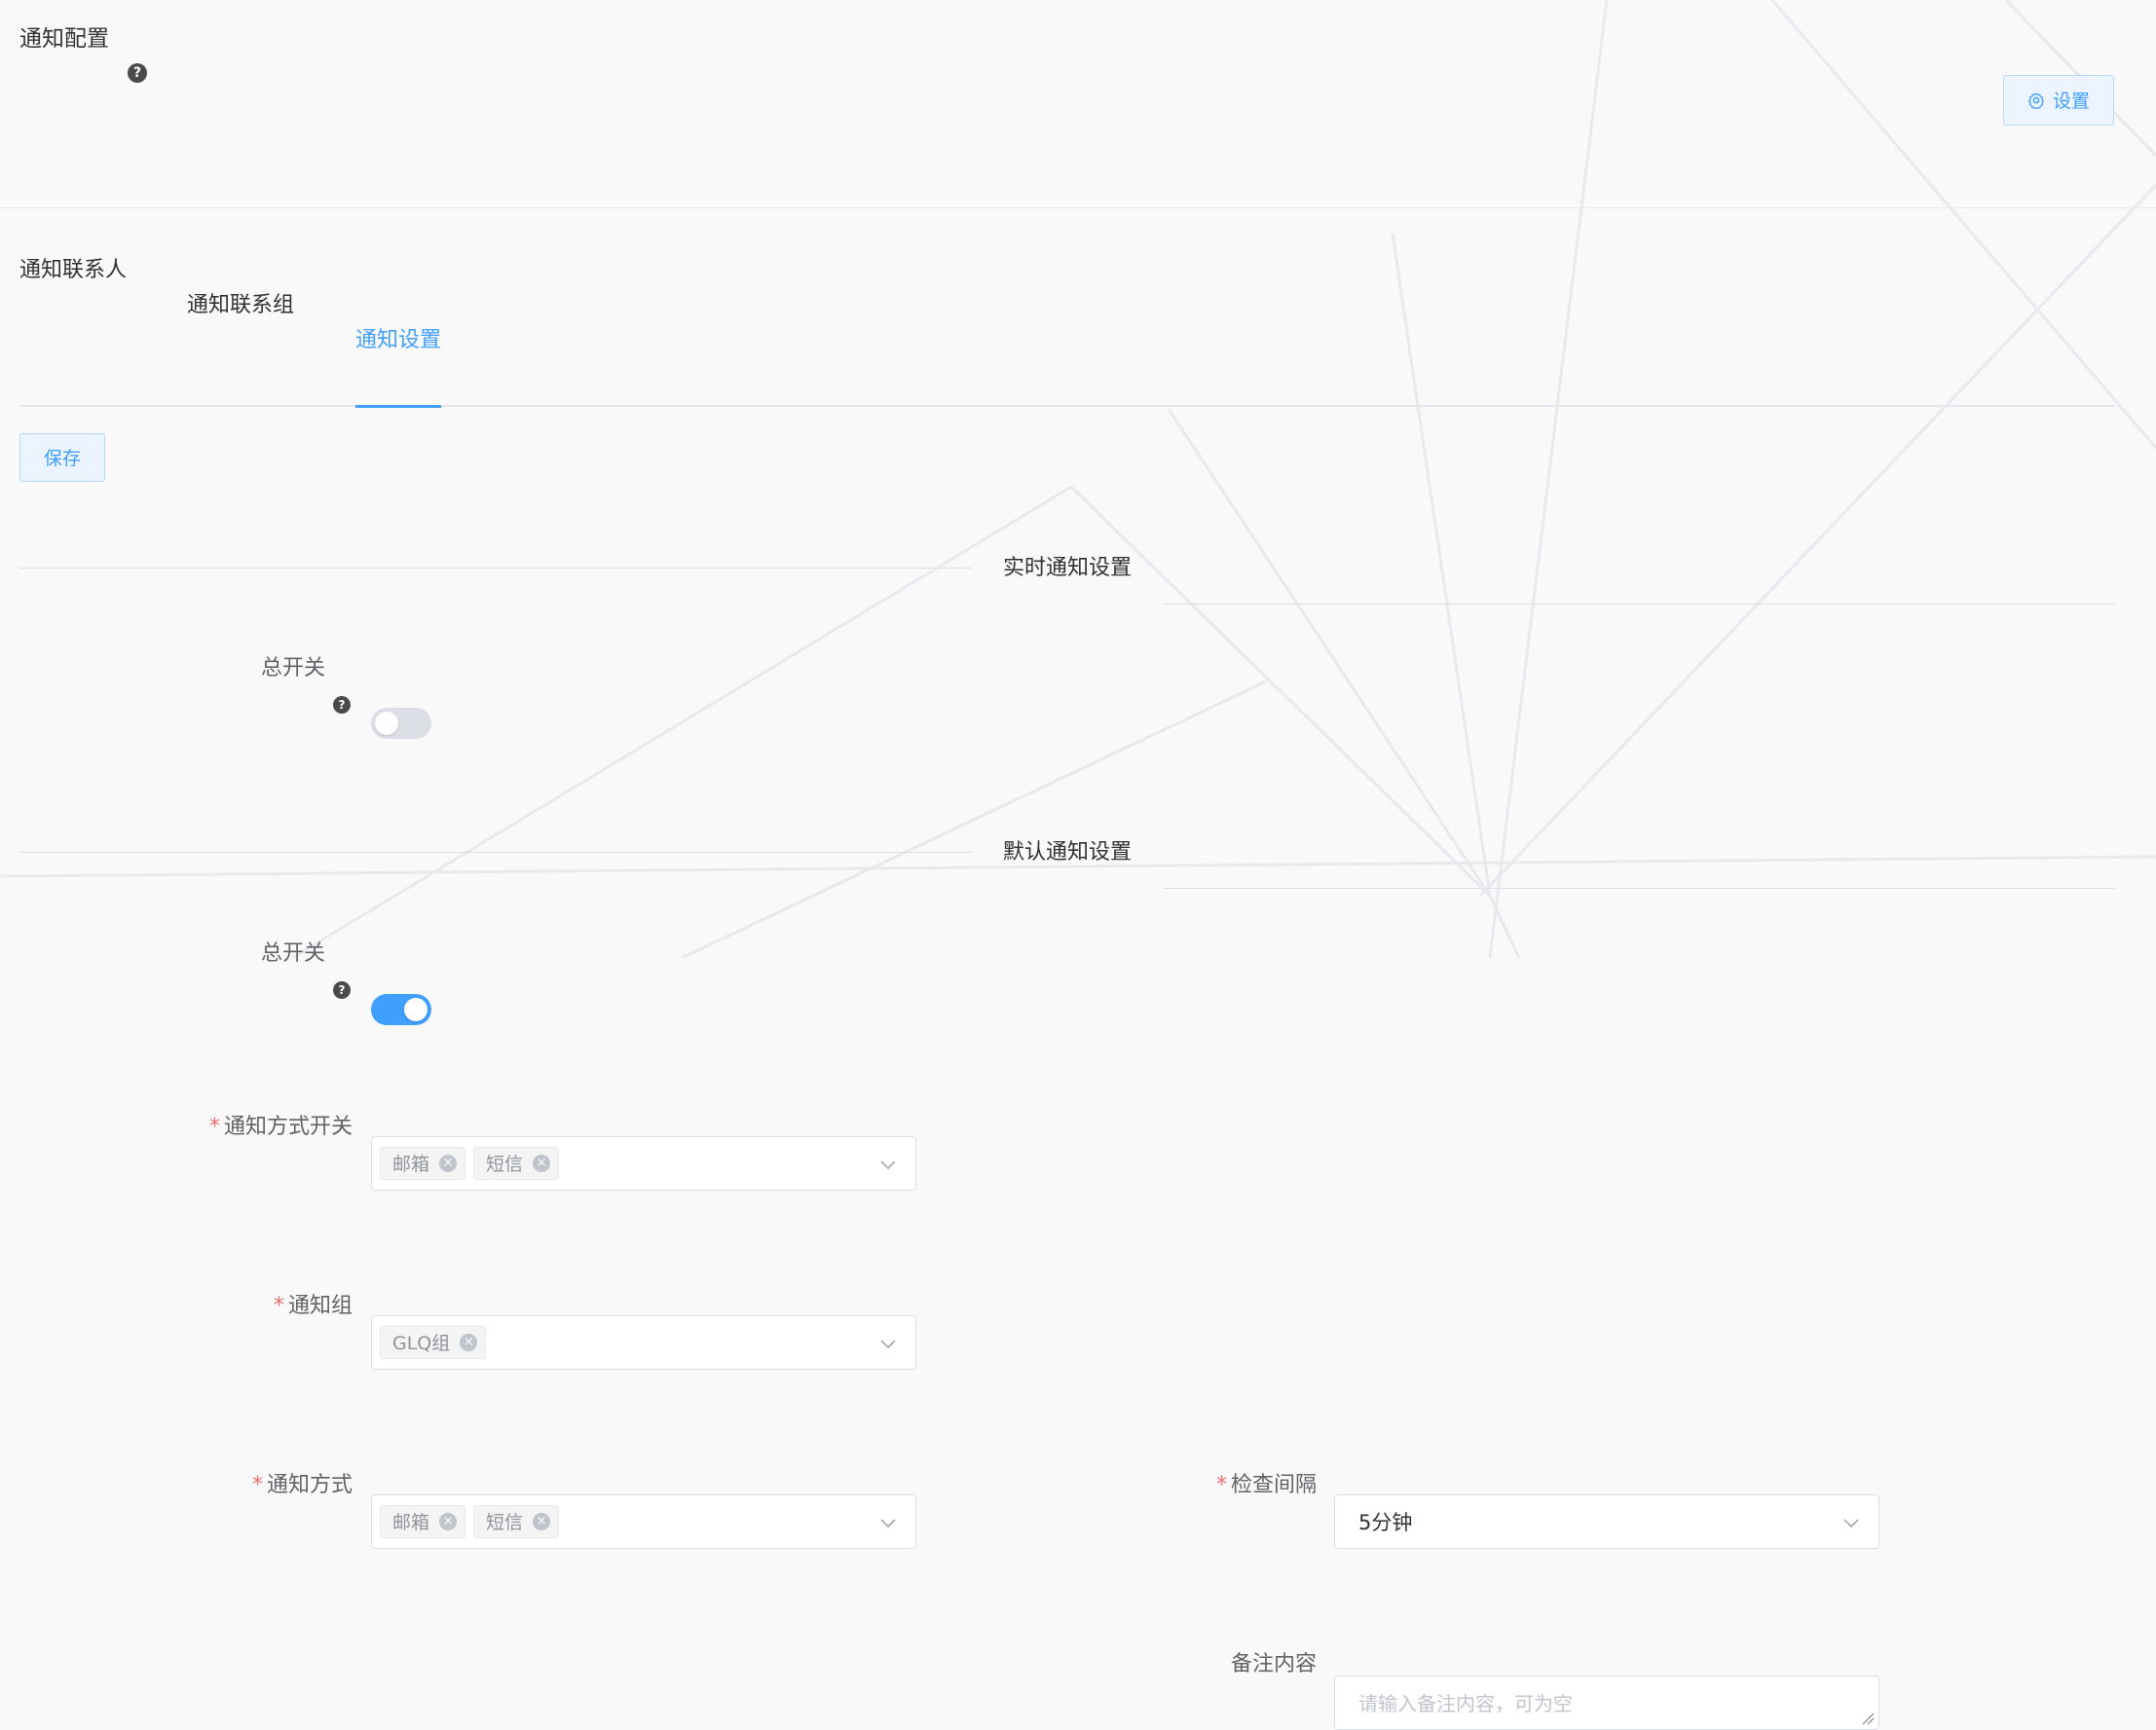 Image resolution: width=2156 pixels, height=1730 pixels. What do you see at coordinates (281, 1126) in the screenshot?
I see `method-switch-label: * 通知方式开关` at bounding box center [281, 1126].